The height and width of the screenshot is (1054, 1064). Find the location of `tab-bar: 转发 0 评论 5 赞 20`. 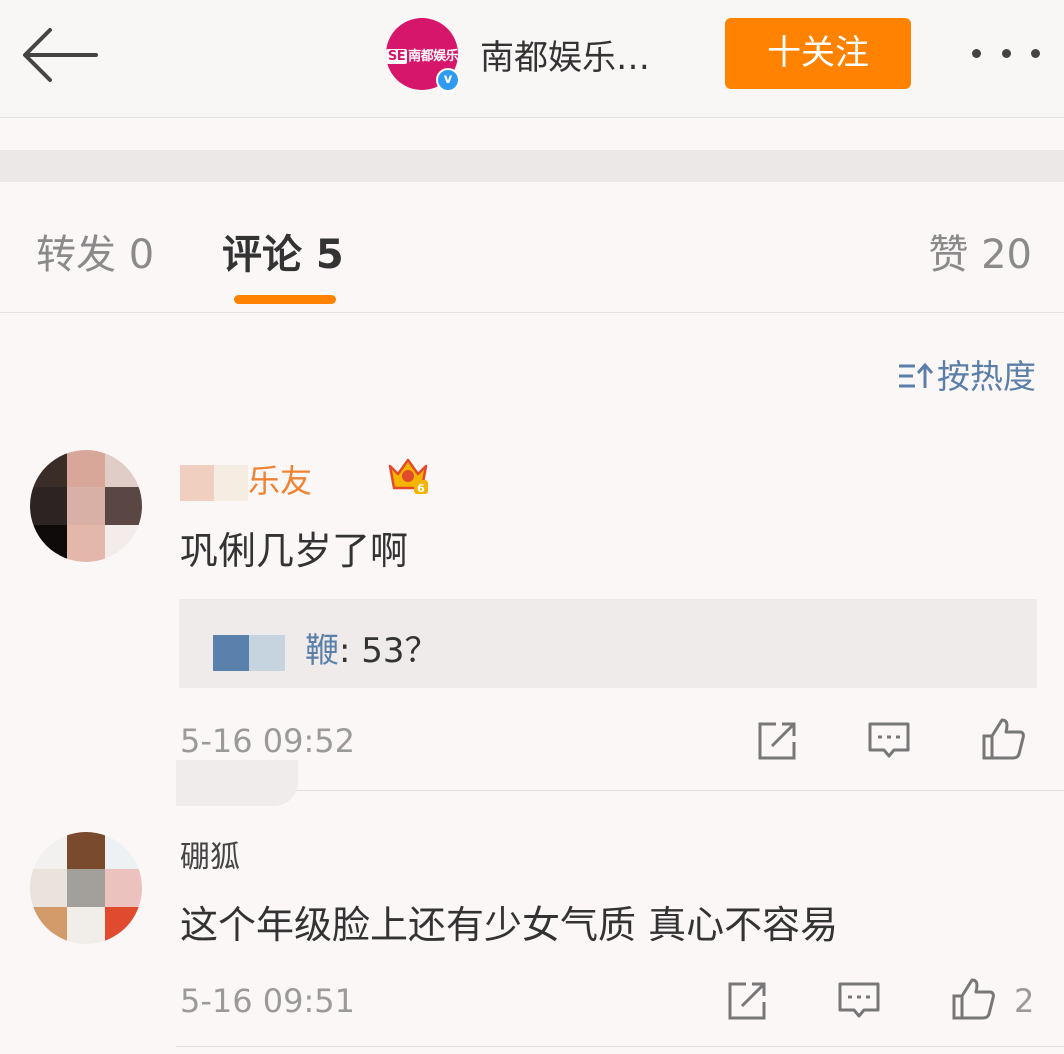

tab-bar: 转发 0 评论 5 赞 20 is located at coordinates (532, 247).